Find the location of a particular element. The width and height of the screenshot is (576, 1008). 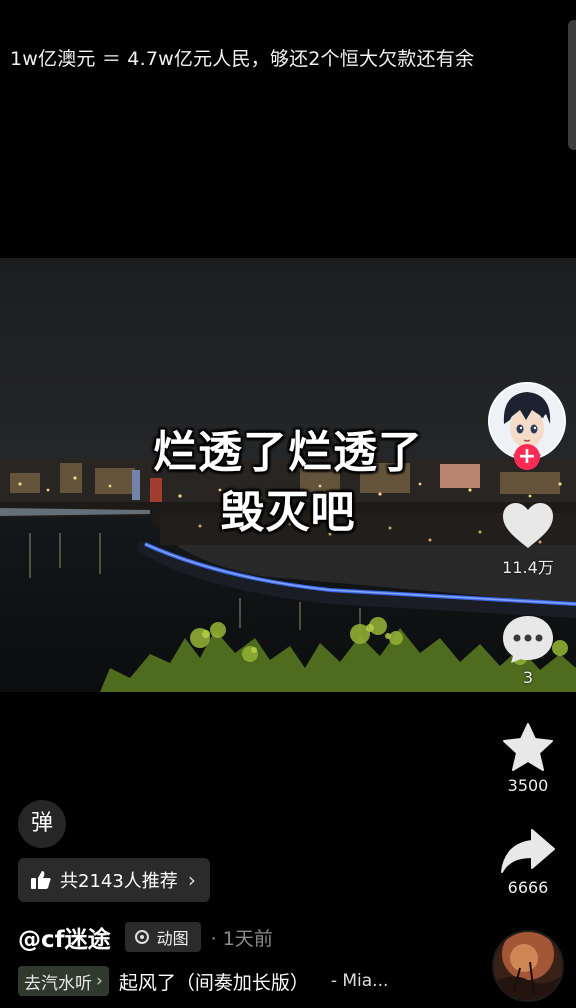

scroll-indicator is located at coordinates (572, 85).